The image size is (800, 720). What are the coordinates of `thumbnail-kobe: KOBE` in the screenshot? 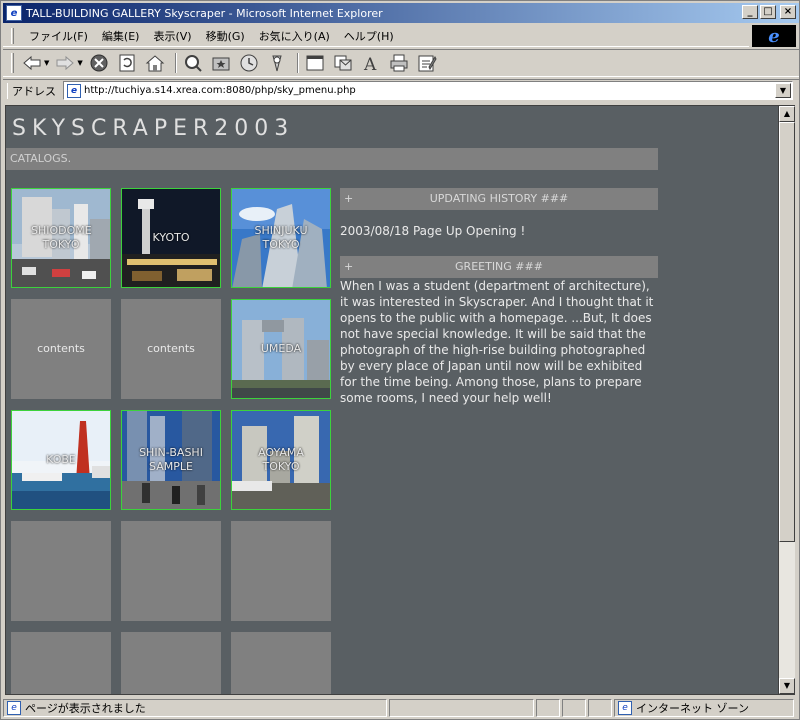 It's located at (61, 460).